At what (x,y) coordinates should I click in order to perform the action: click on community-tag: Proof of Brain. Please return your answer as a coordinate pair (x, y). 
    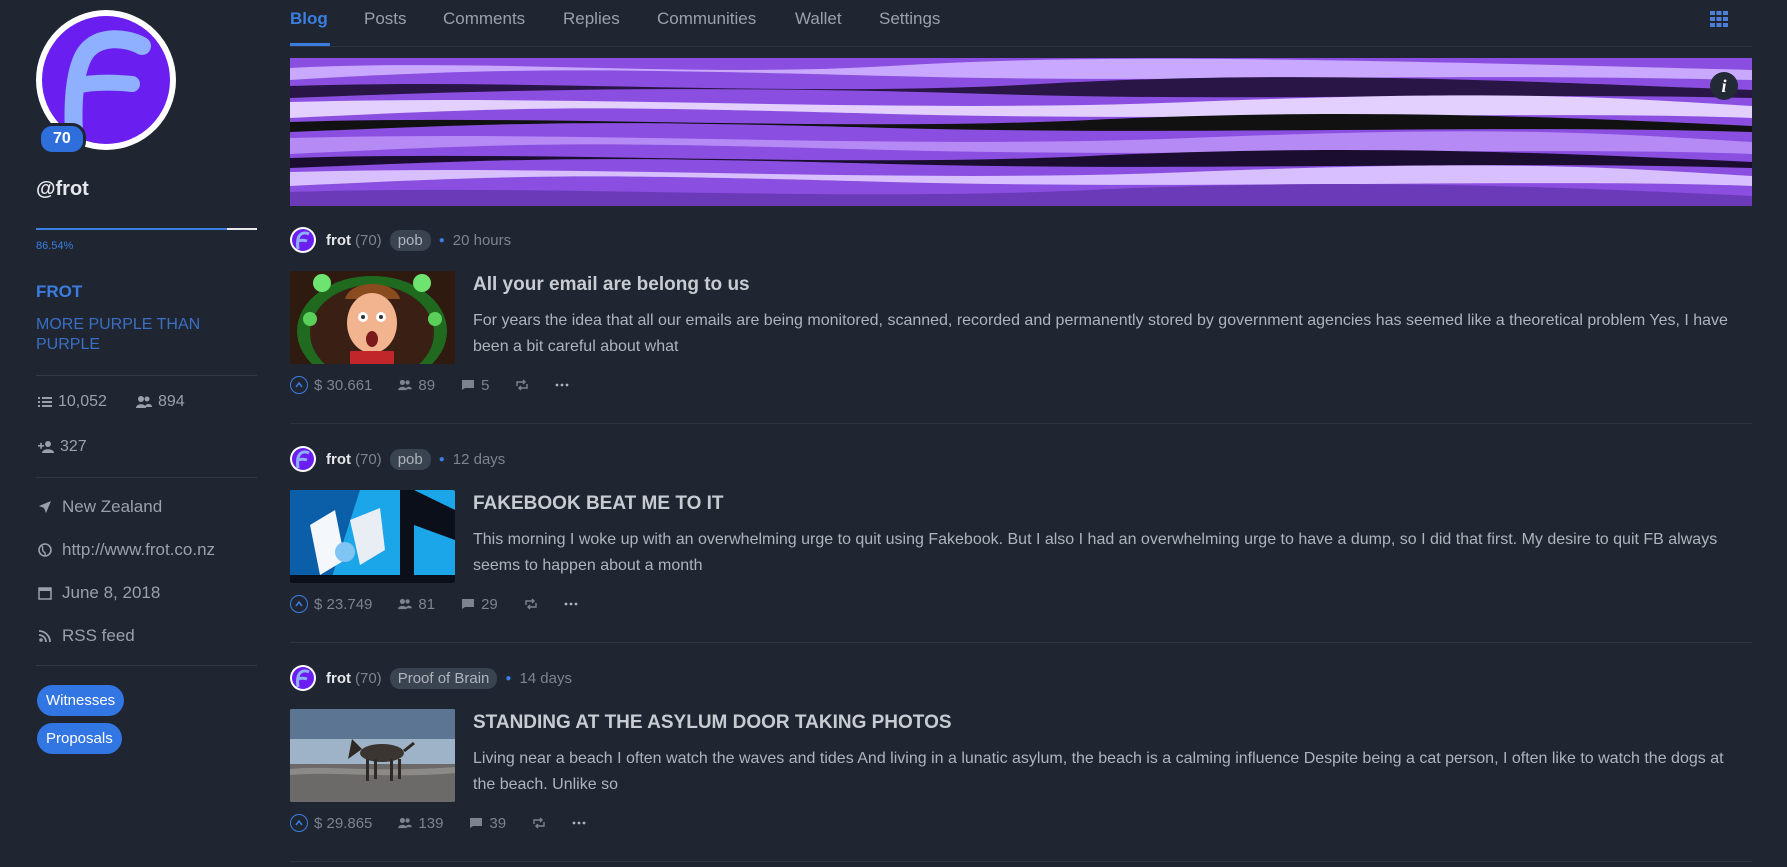
    Looking at the image, I should click on (443, 678).